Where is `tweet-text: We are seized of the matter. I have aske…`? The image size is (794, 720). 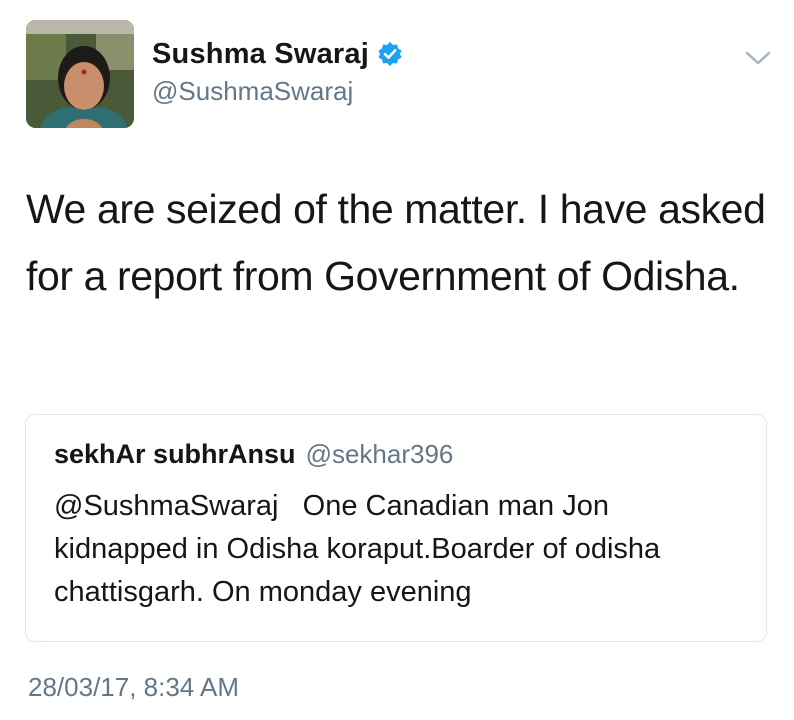 tweet-text: We are seized of the matter. I have aske… is located at coordinates (396, 242).